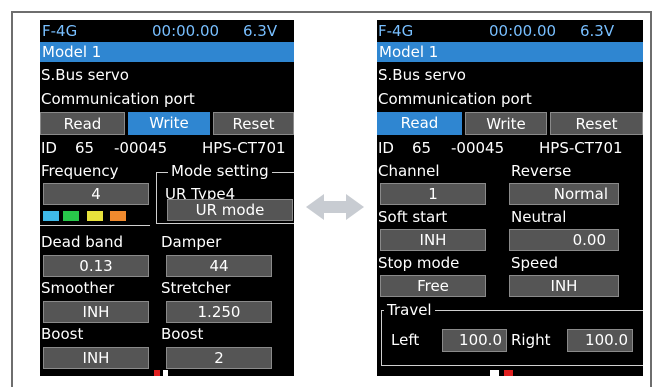 The image size is (663, 387). Describe the element at coordinates (230, 210) in the screenshot. I see `mode-value: UR mode` at that location.